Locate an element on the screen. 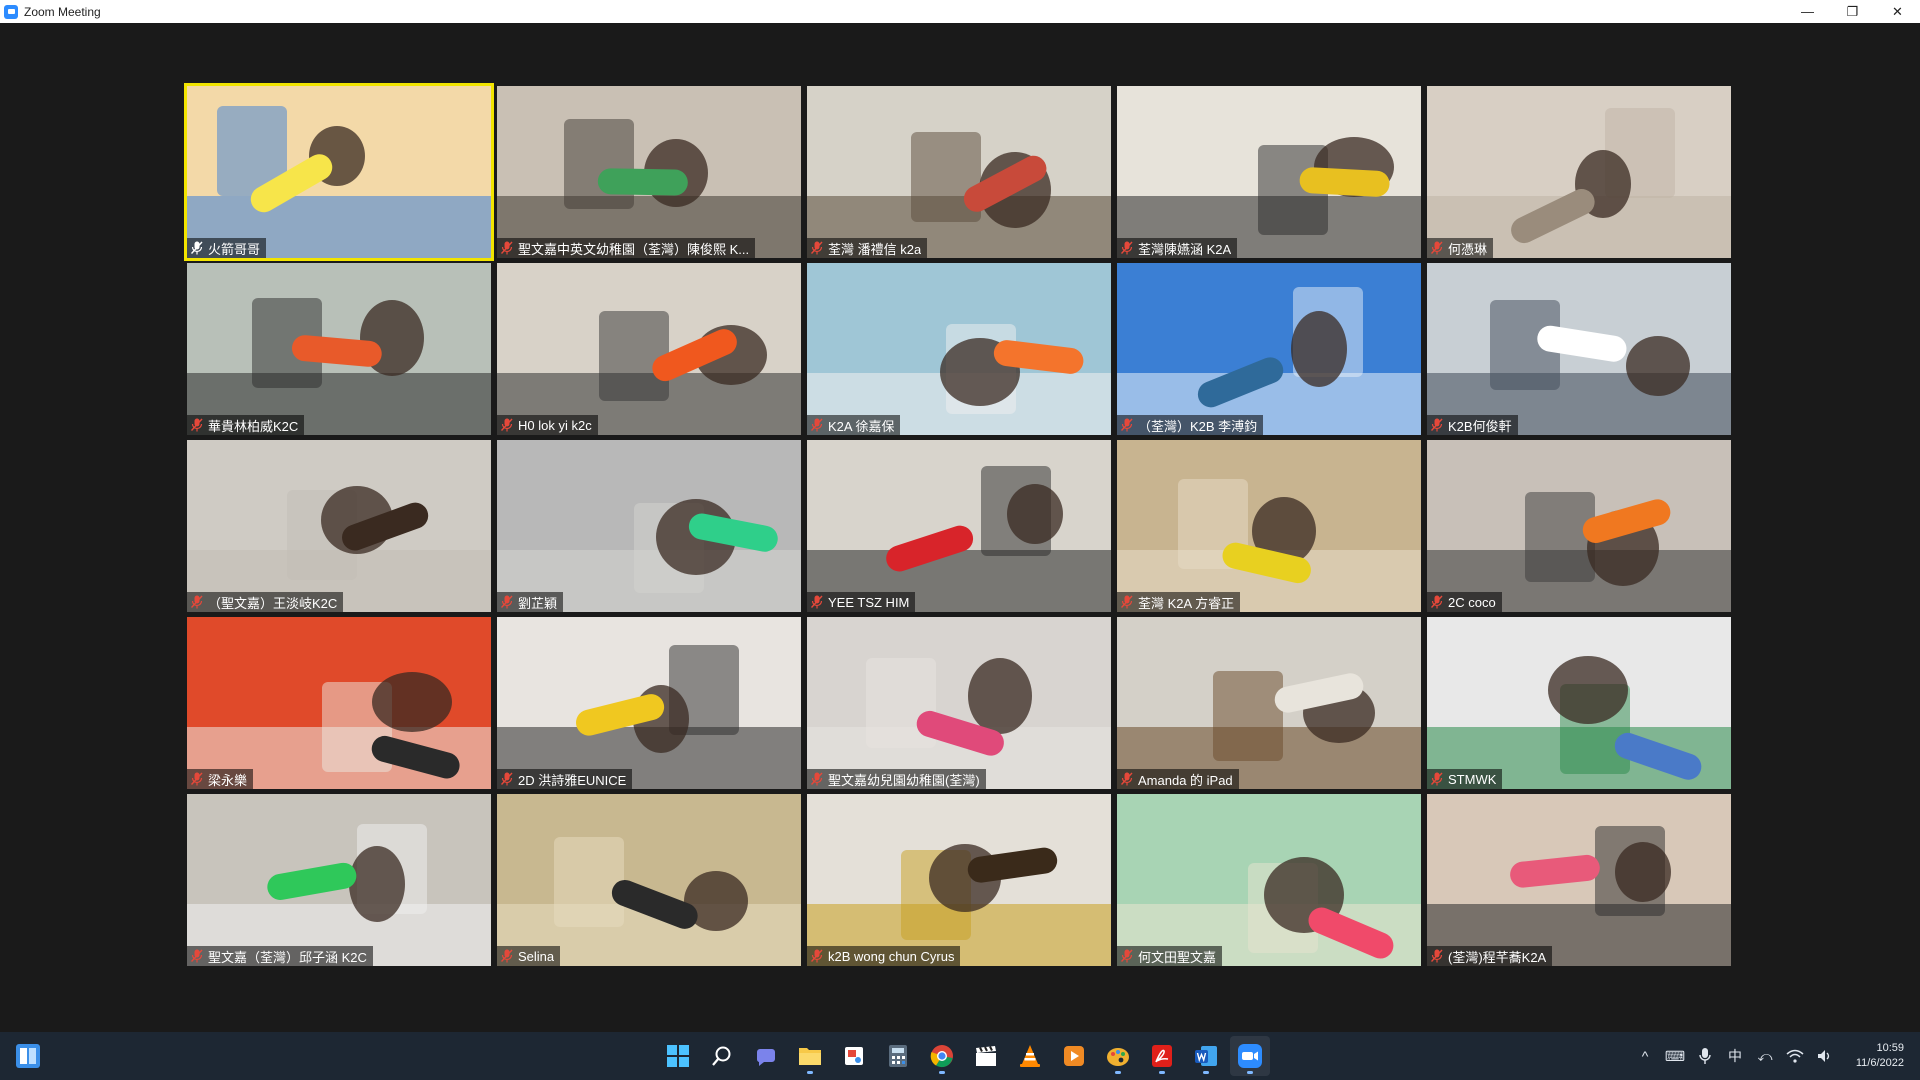 This screenshot has width=1920, height=1080. participant-name: 聖文嘉幼兒園幼稚園(荃灣) is located at coordinates (904, 780).